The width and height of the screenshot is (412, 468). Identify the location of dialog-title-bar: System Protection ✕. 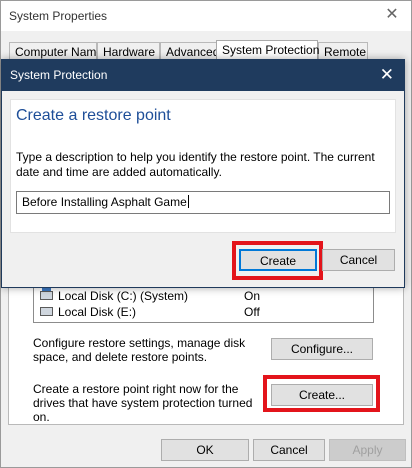
(203, 75).